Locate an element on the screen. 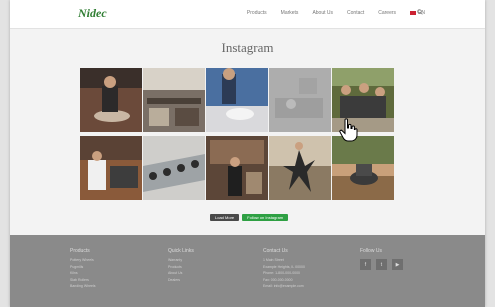 The height and width of the screenshot is (307, 495). footer-products-title: Products is located at coordinates (80, 251).